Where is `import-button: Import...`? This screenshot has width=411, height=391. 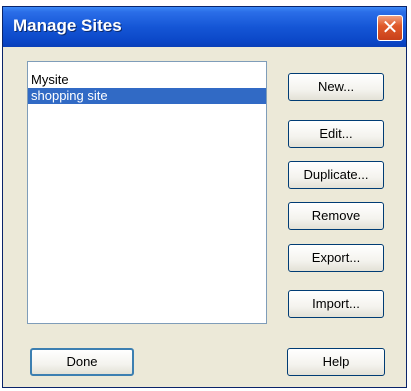 import-button: Import... is located at coordinates (336, 304).